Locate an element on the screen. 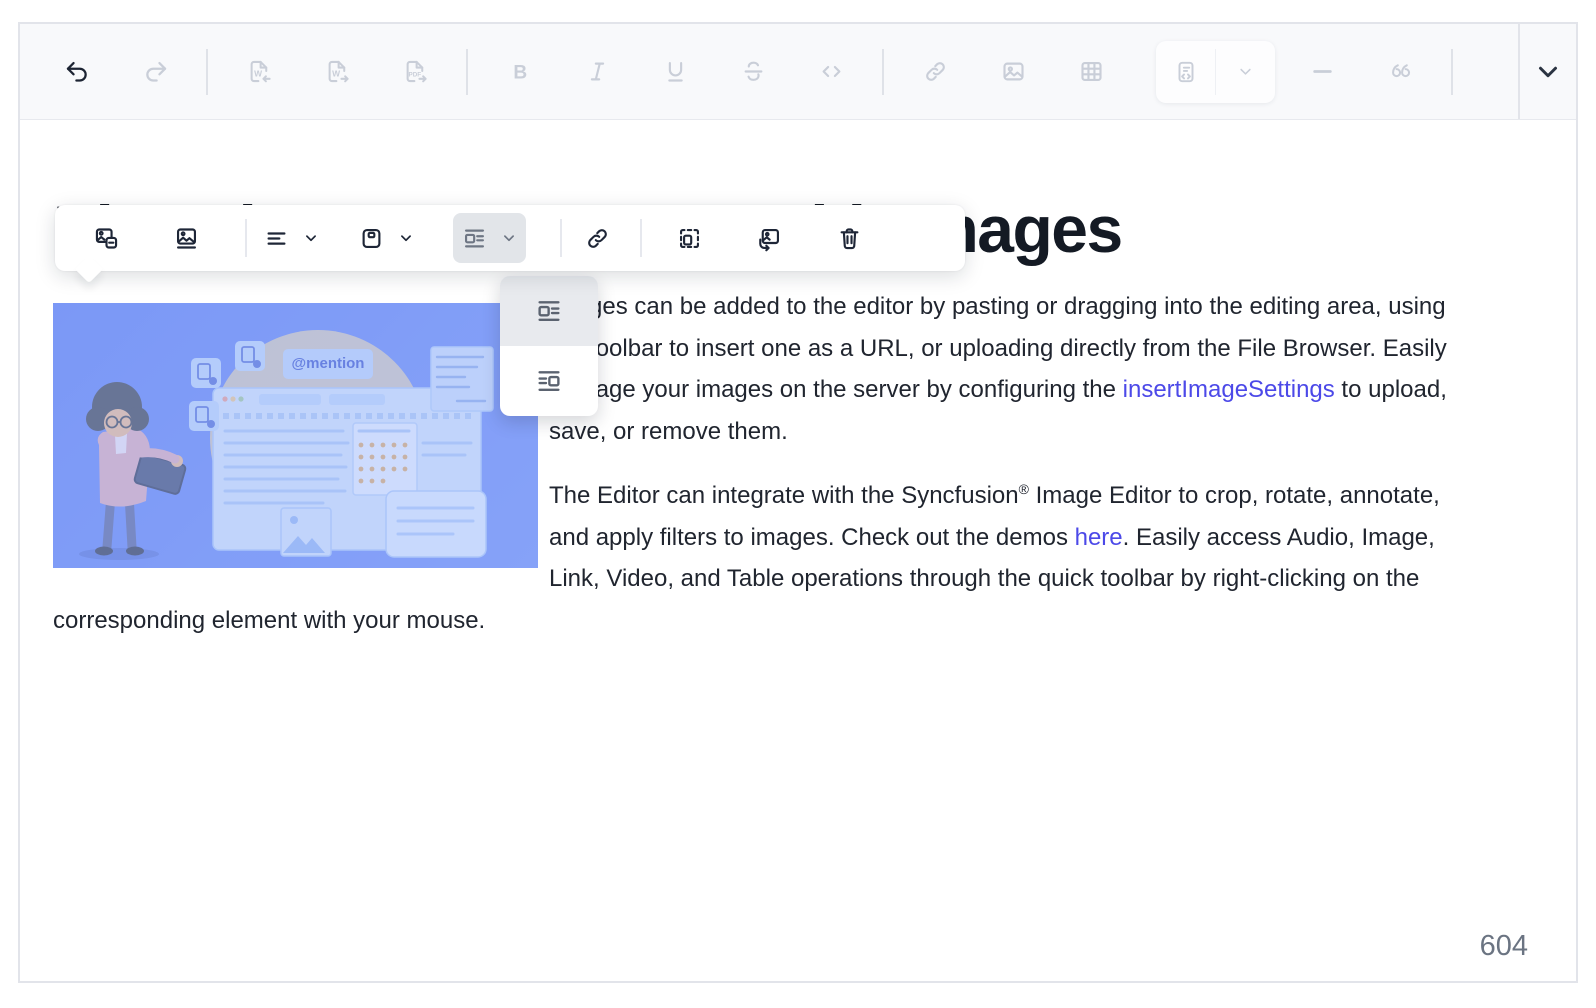  display-icon is located at coordinates (371, 238).